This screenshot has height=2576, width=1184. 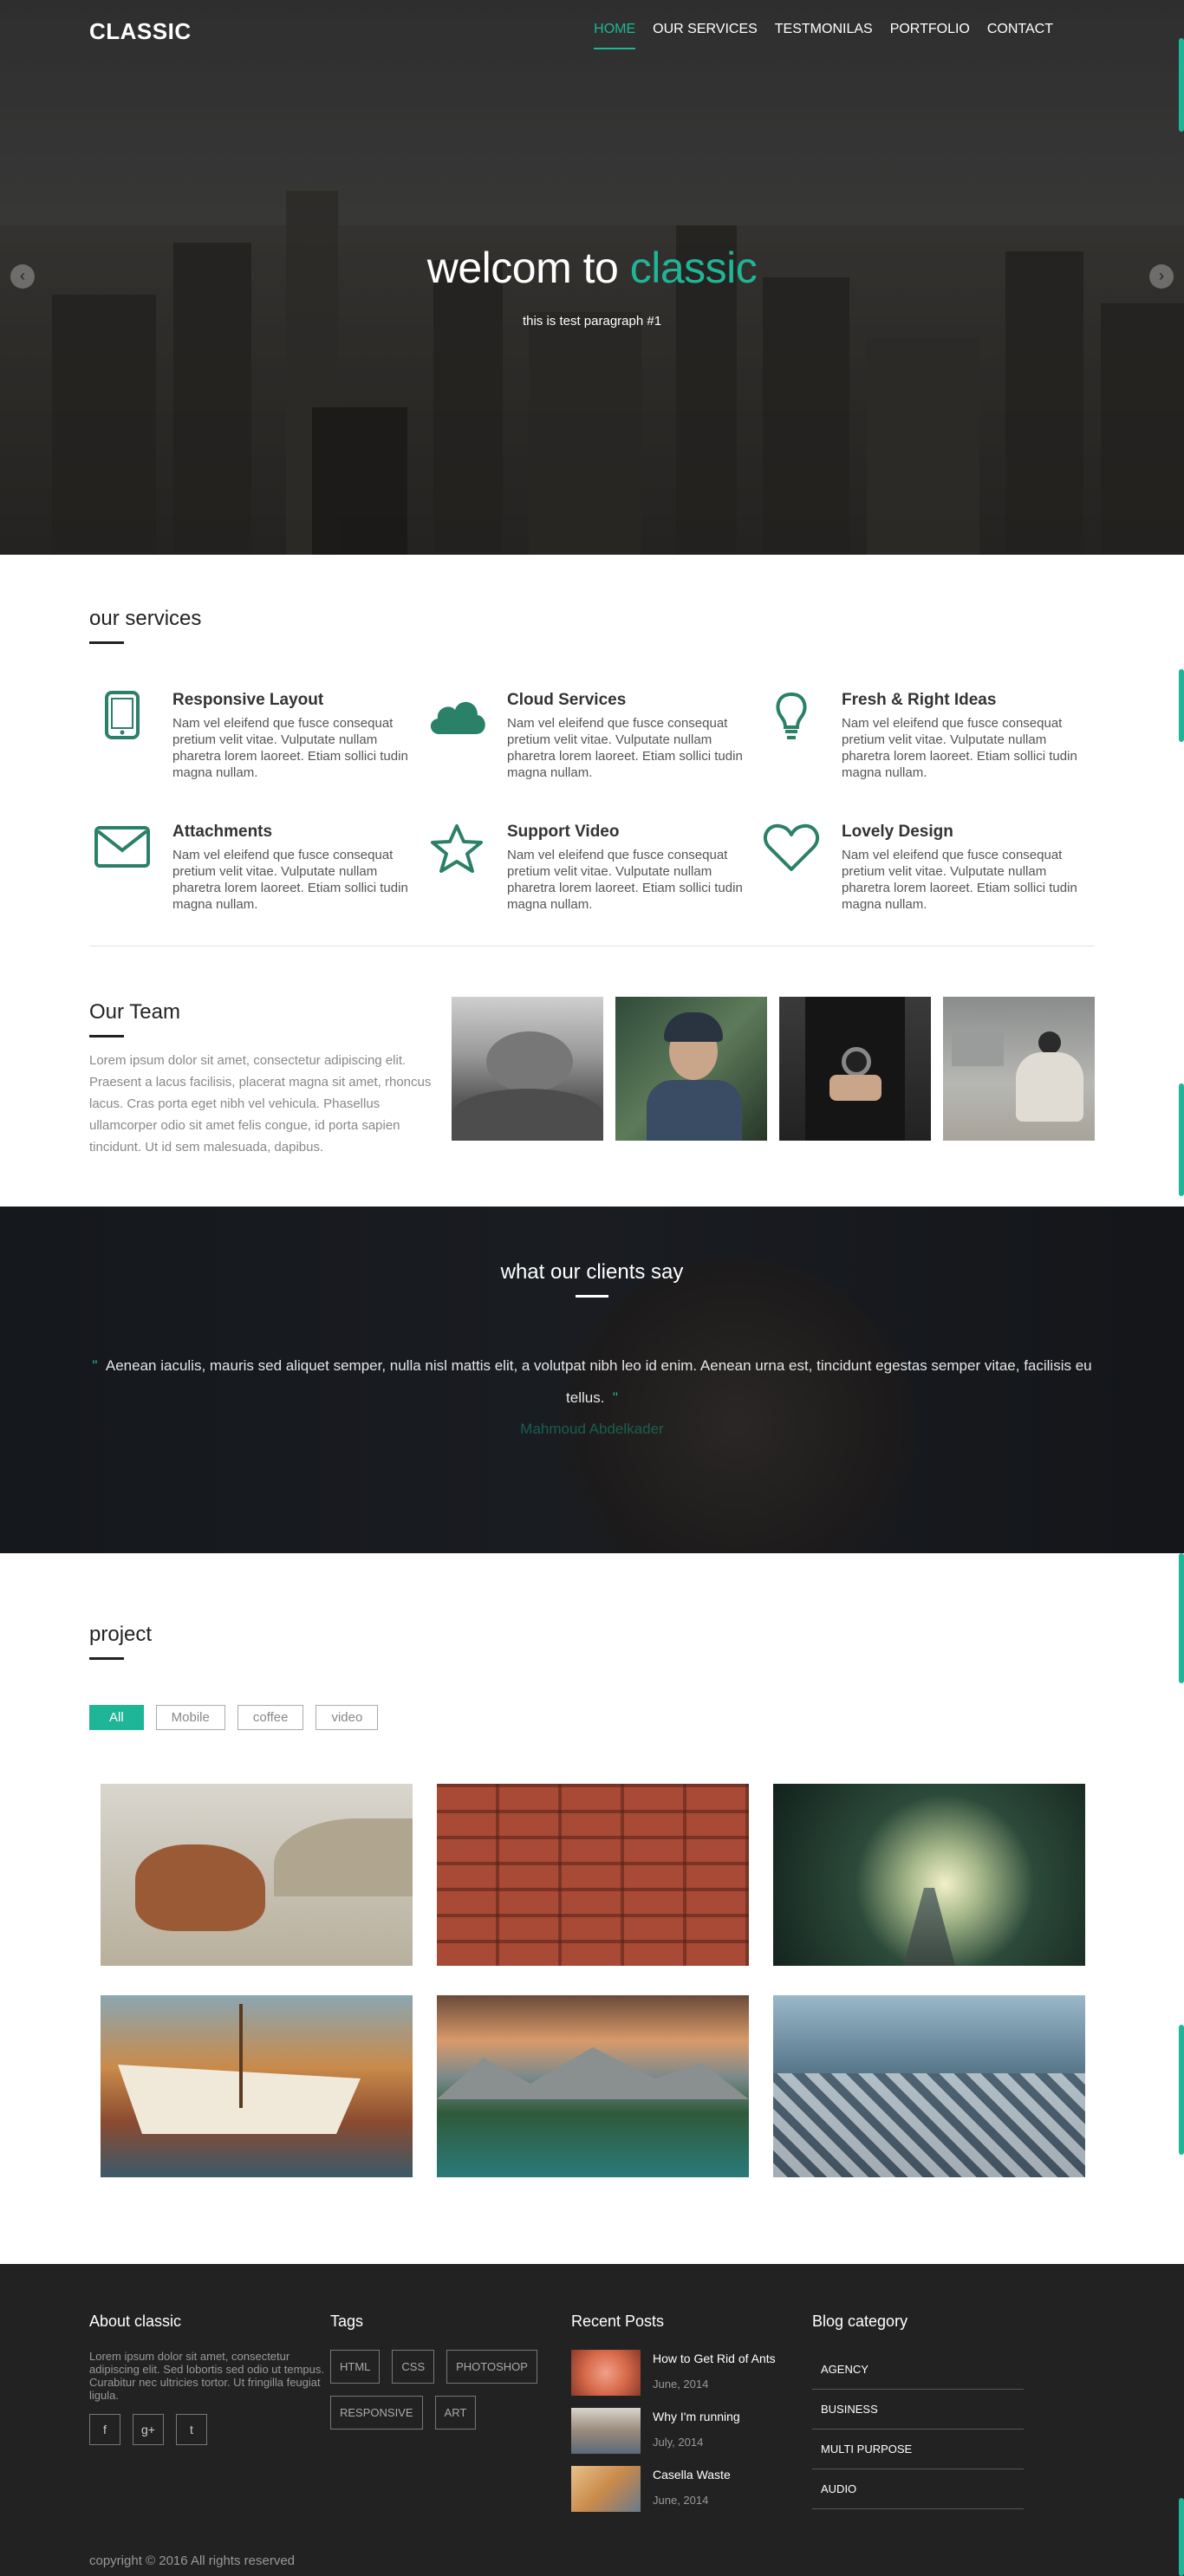 I want to click on category-link: AGENCY, so click(x=918, y=2370).